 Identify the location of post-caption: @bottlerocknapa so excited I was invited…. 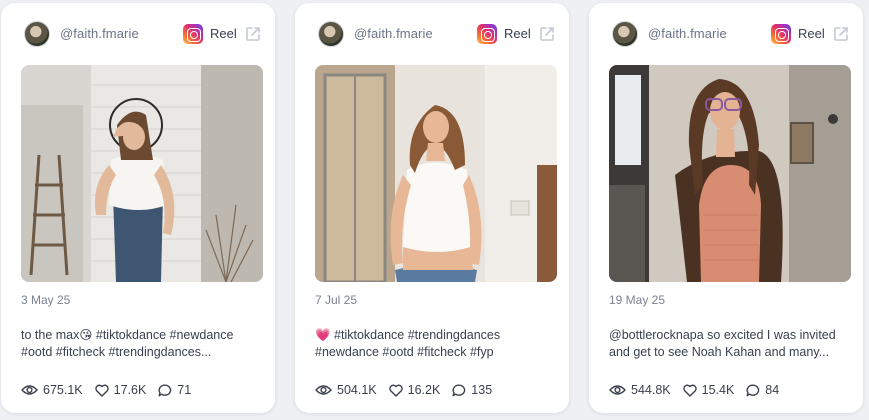
(731, 344).